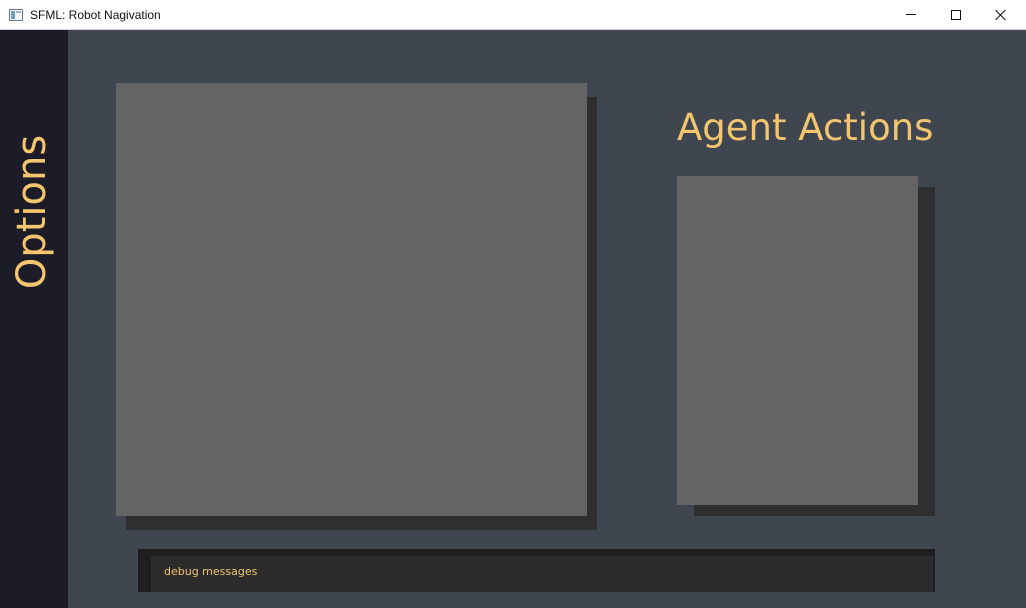  I want to click on maximize-icon, so click(956, 15).